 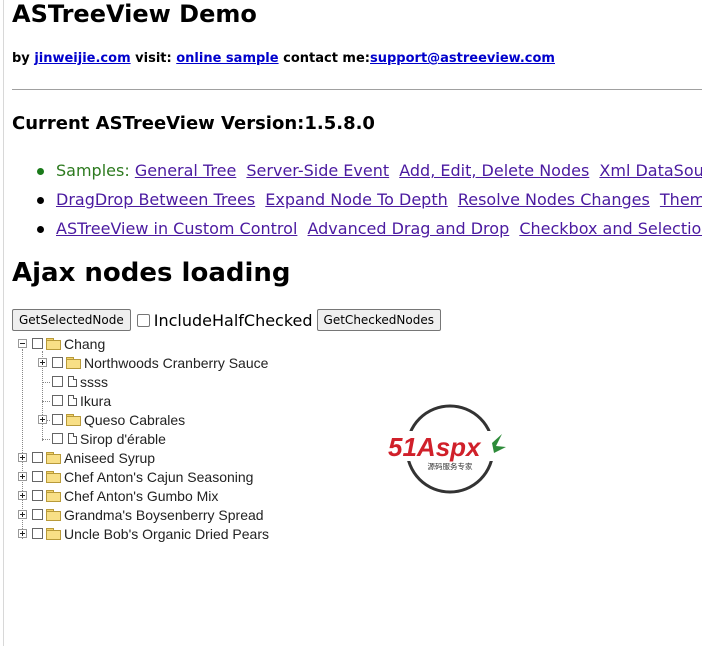 I want to click on version-heading: Current ASTreeView Version:1.5.8.0, so click(x=193, y=123).